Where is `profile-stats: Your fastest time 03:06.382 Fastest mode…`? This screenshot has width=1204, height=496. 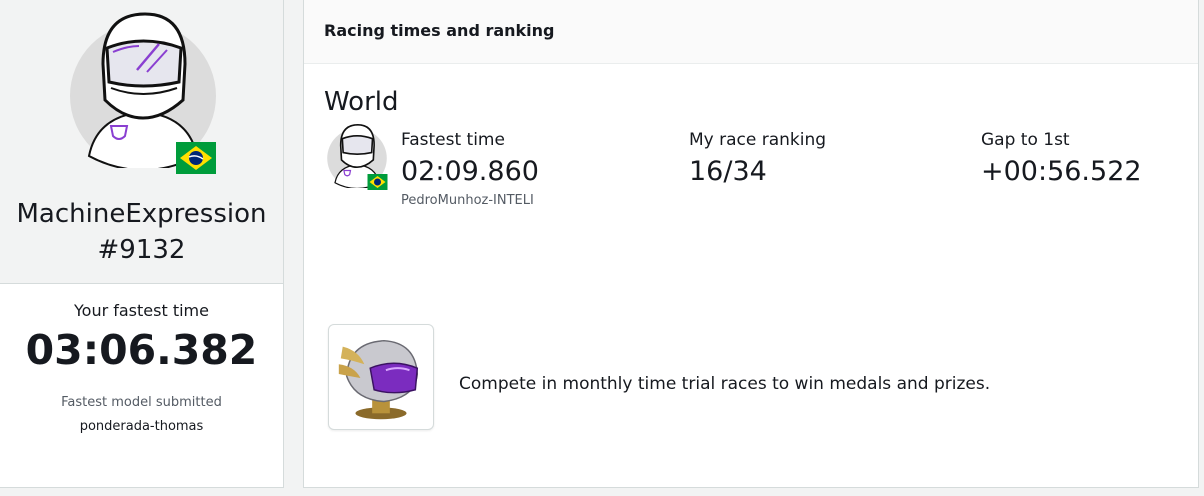 profile-stats: Your fastest time 03:06.382 Fastest mode… is located at coordinates (141, 368).